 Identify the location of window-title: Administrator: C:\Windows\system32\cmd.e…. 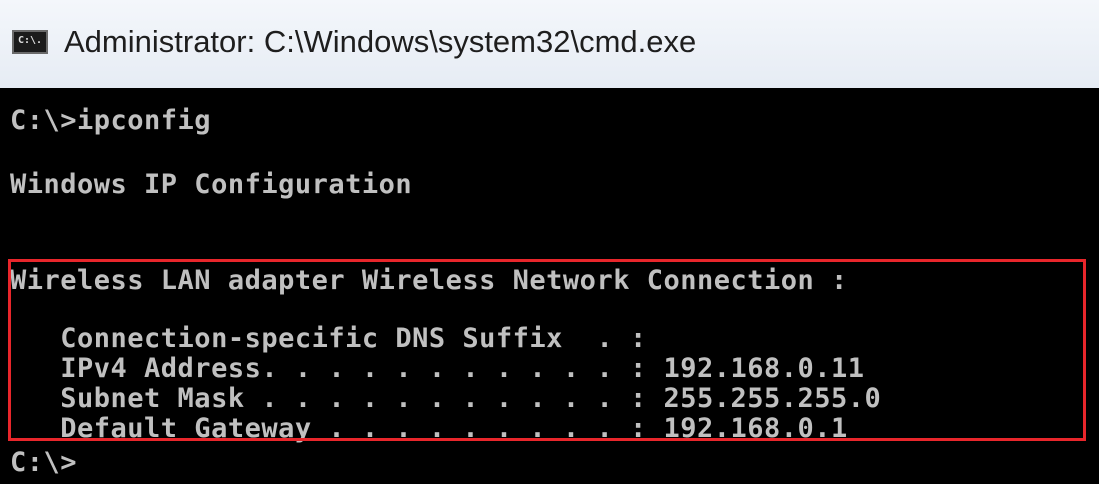
(380, 41).